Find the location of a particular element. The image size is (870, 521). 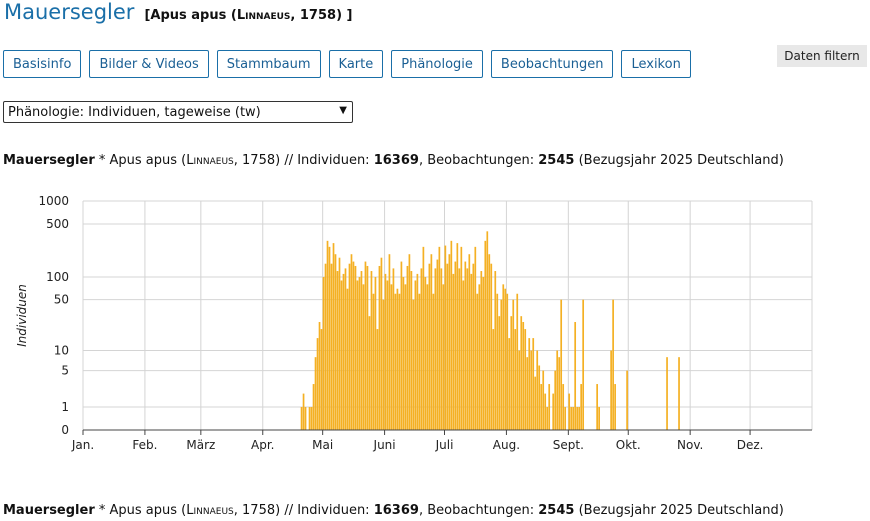

x-tick-label: Juli is located at coordinates (444, 445).